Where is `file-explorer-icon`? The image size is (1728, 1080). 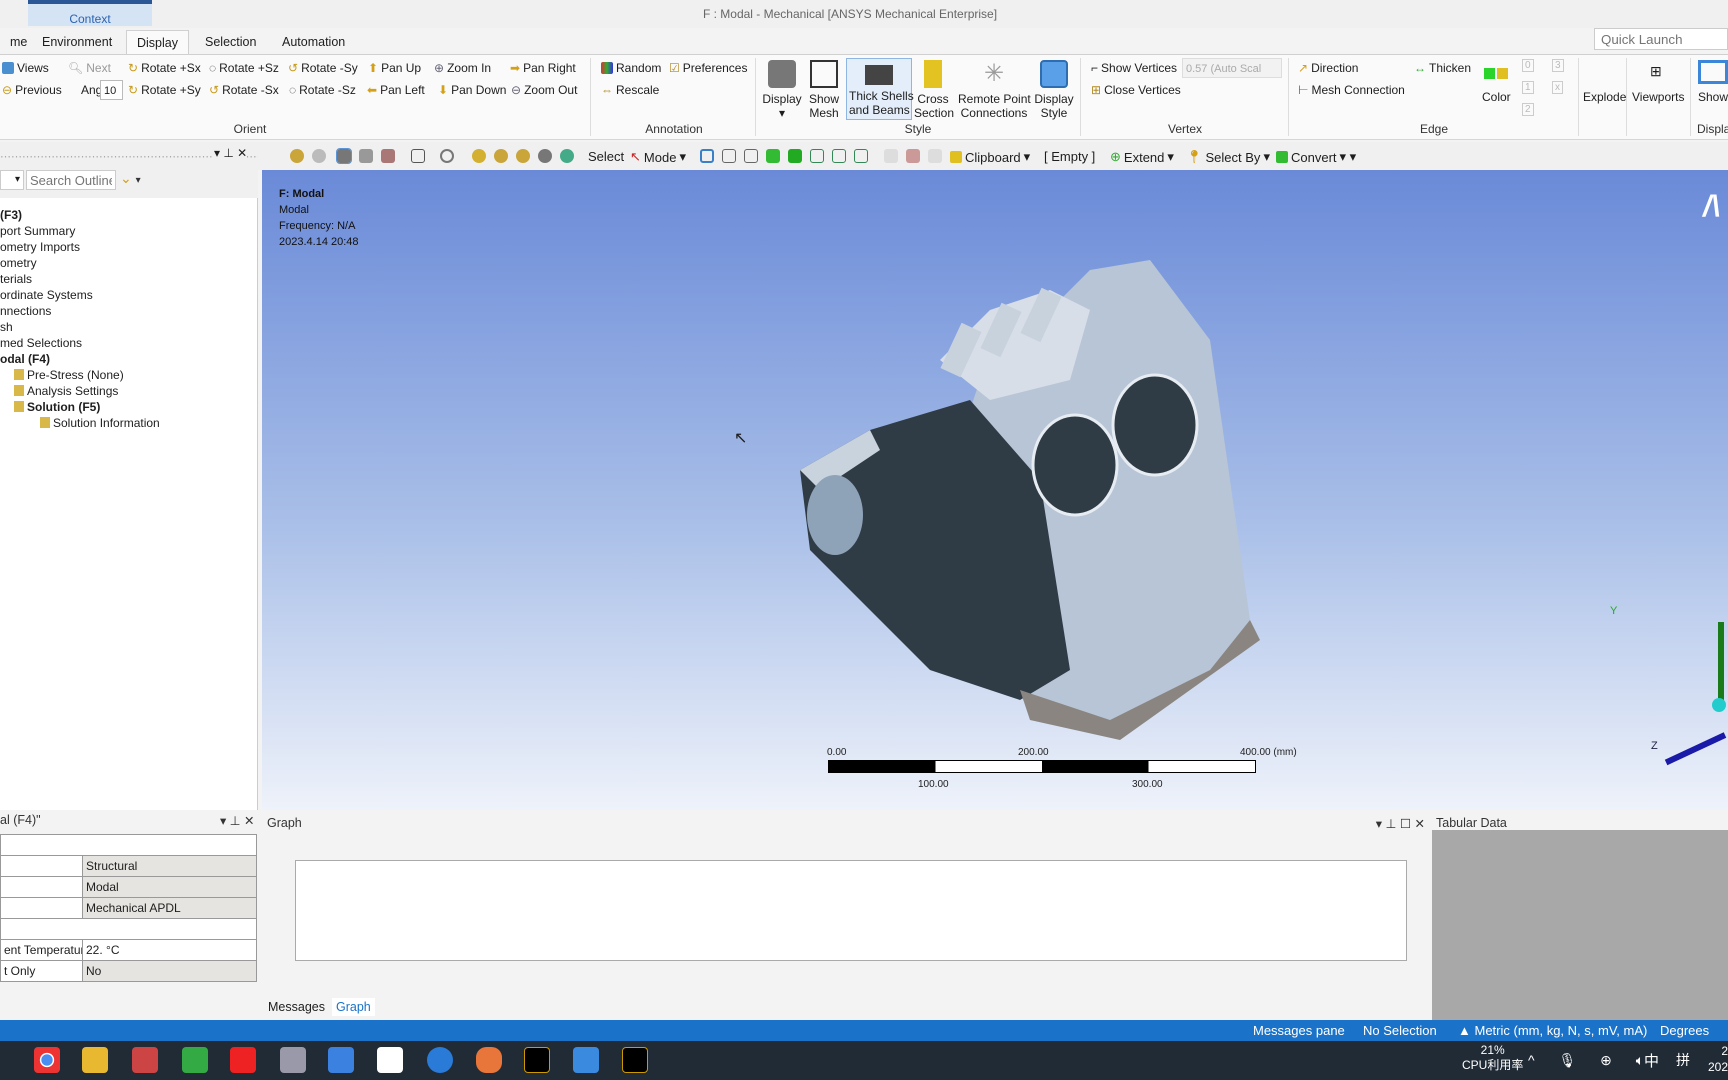
file-explorer-icon is located at coordinates (95, 1060).